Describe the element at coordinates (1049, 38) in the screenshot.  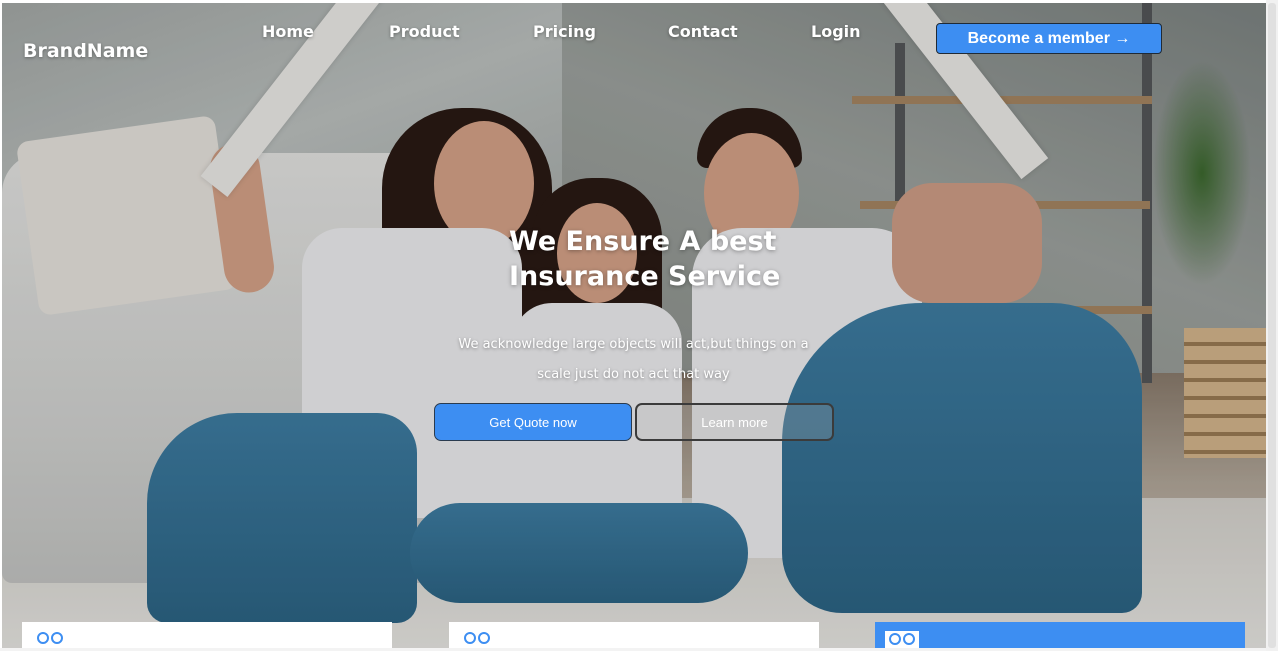
I see `become-member-button: Become a member →` at that location.